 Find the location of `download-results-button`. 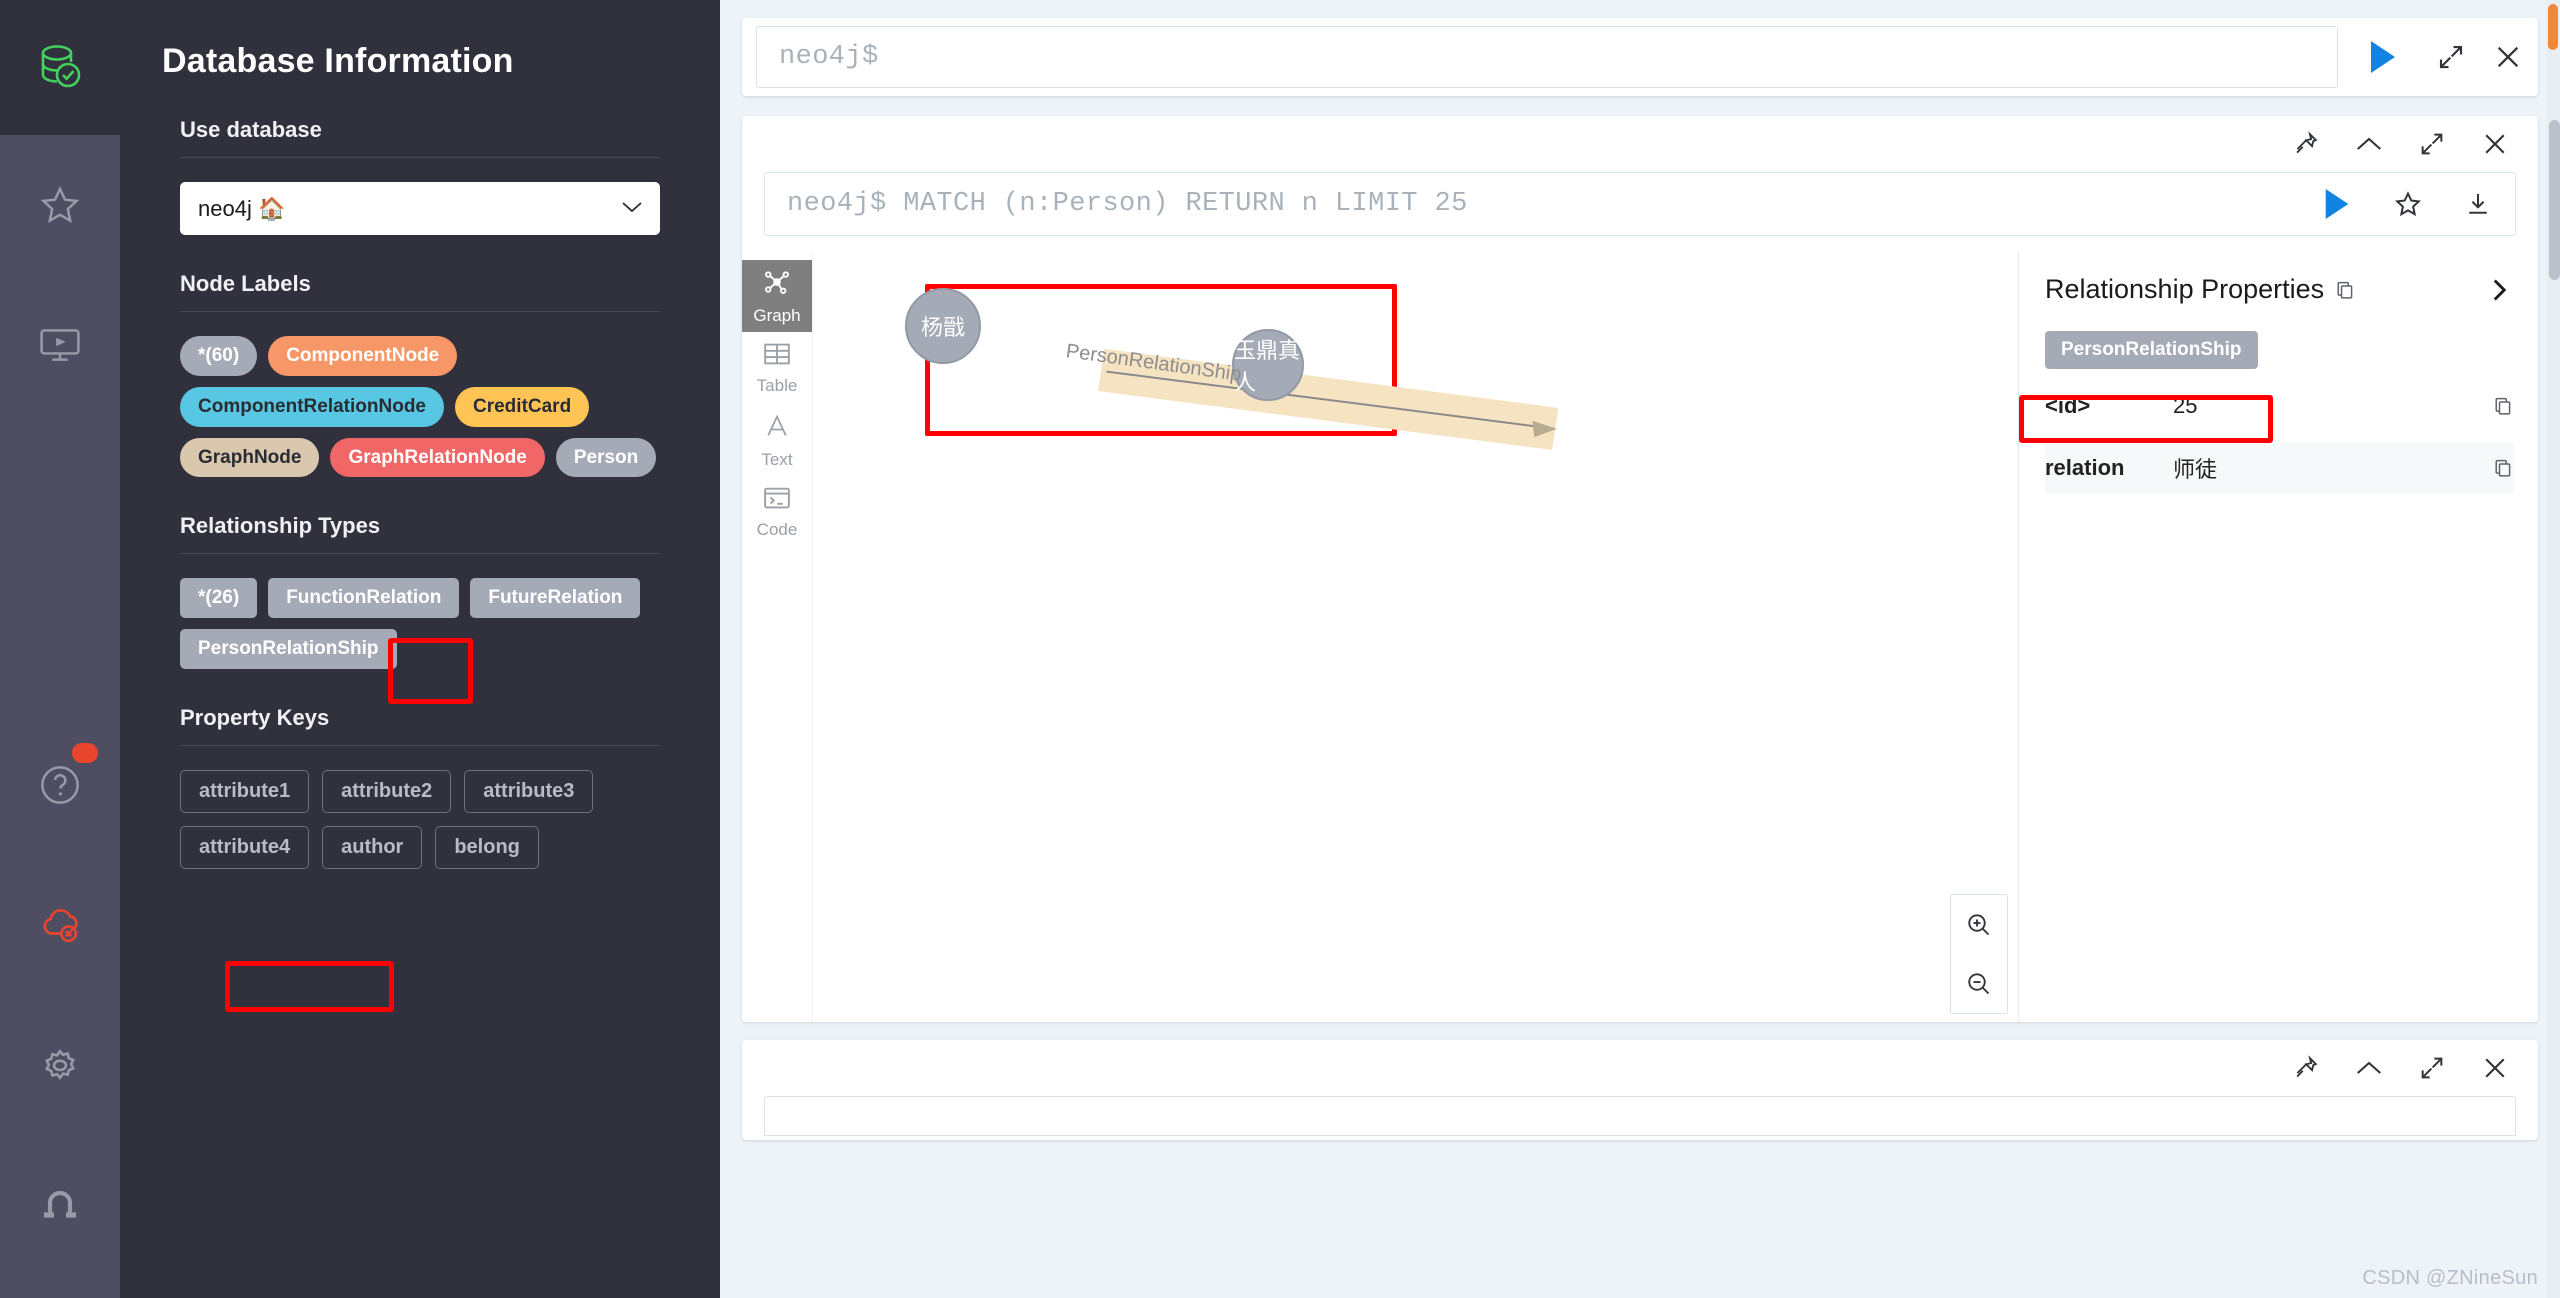

download-results-button is located at coordinates (2478, 204).